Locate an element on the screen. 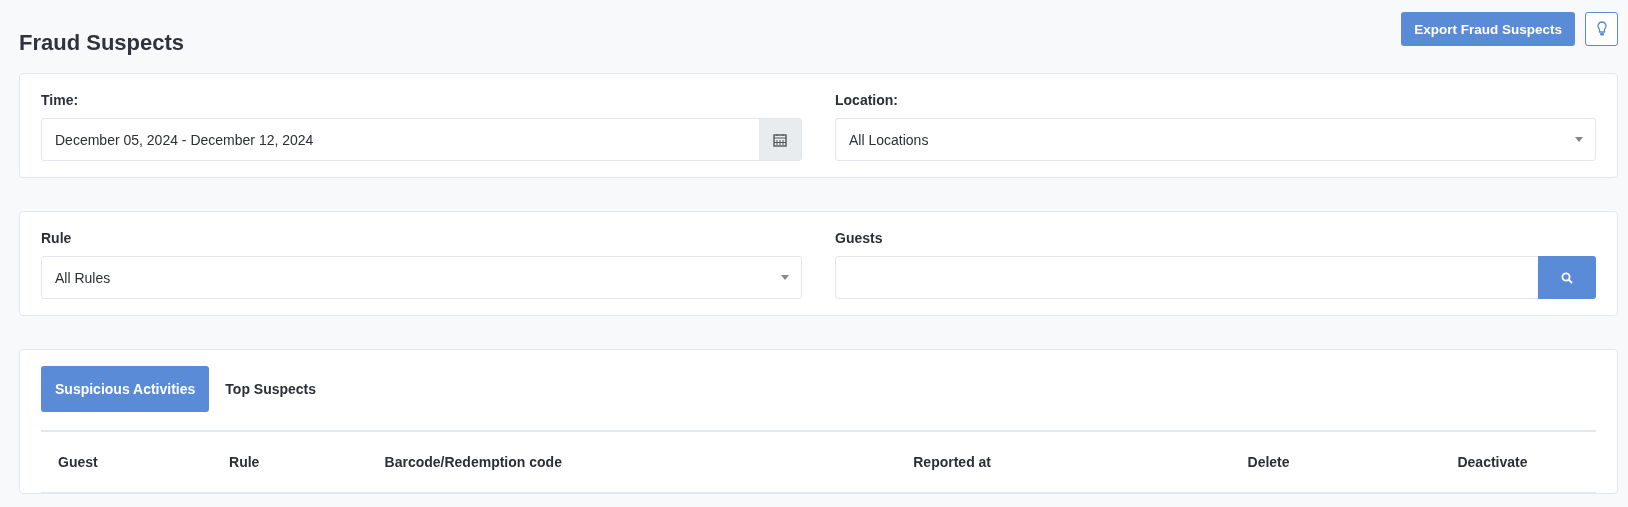  page-title: Fraud Suspects is located at coordinates (102, 43).